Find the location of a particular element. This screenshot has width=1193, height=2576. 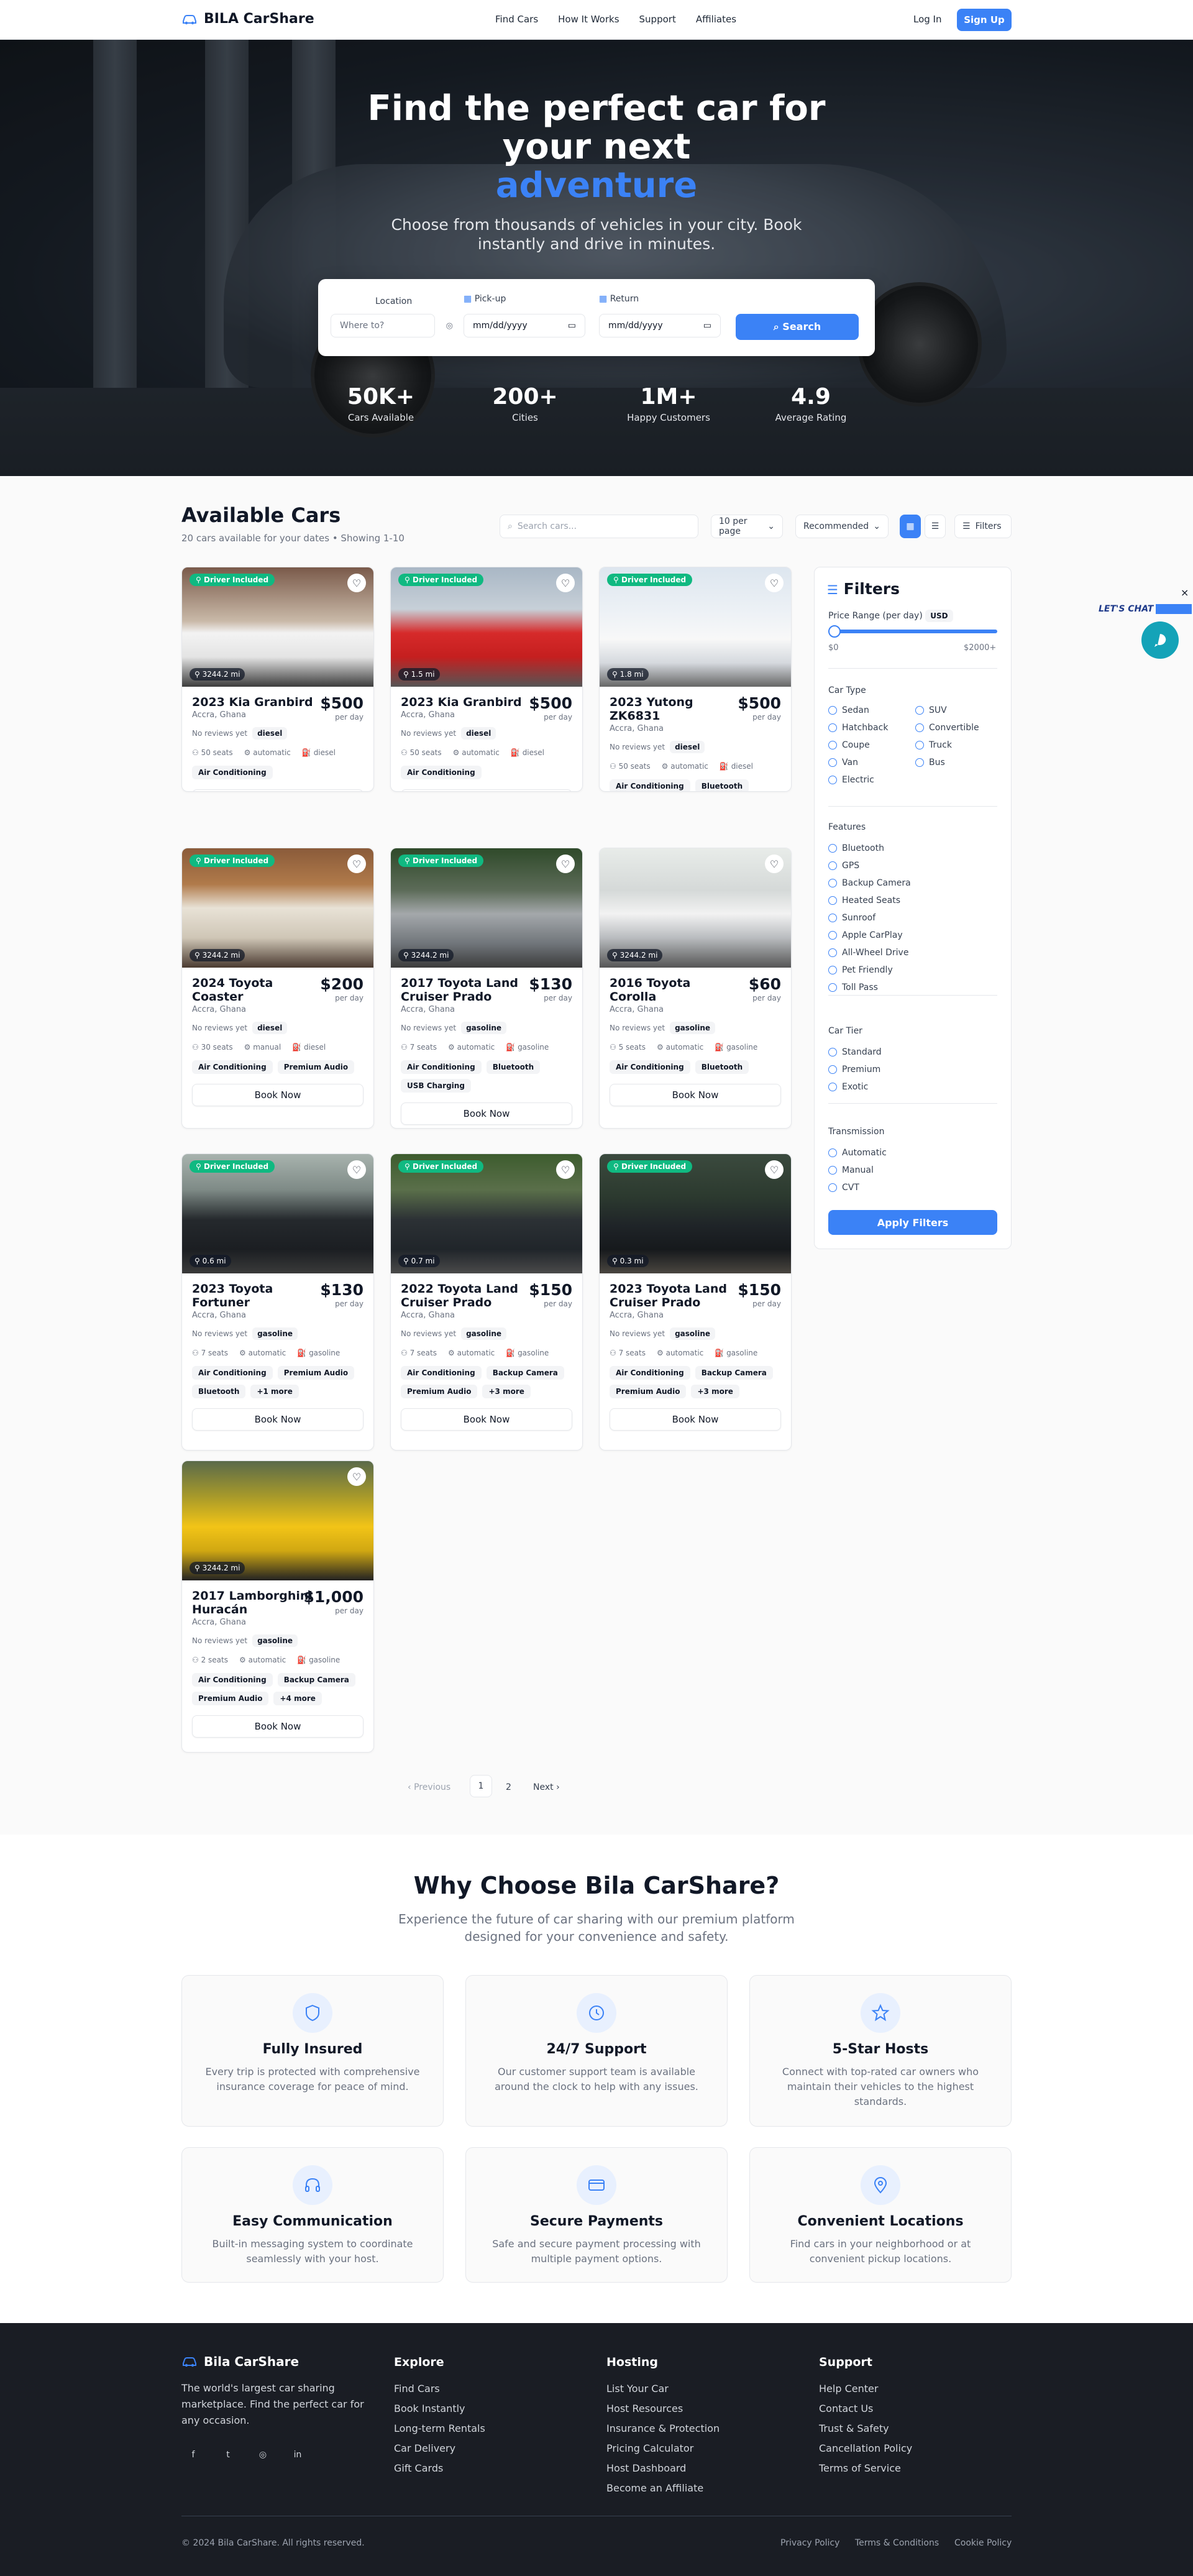

grid-view-button: ▦ is located at coordinates (910, 526).